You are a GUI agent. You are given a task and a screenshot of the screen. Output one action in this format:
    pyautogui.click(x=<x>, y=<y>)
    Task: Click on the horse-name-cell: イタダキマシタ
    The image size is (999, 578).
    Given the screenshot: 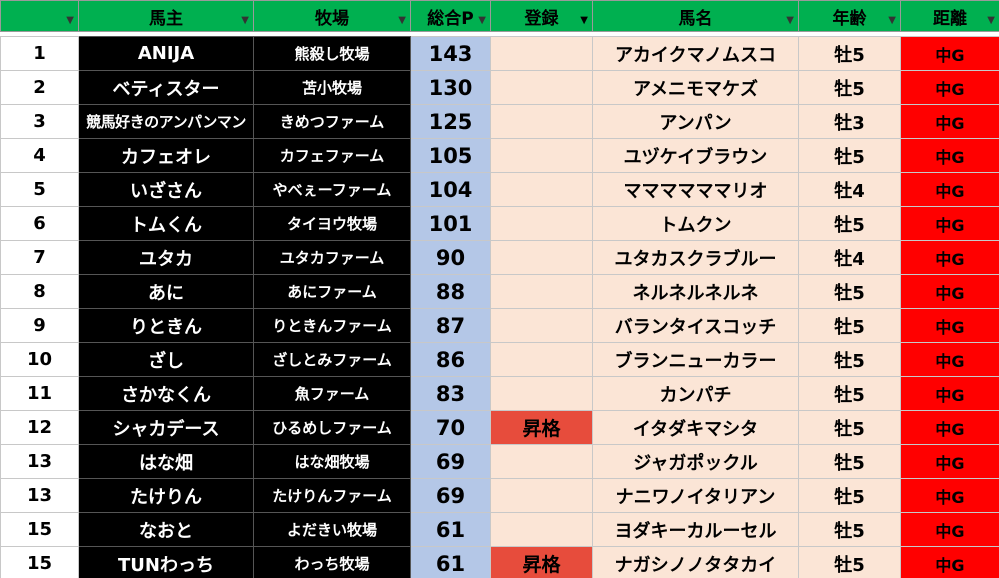 What is the action you would take?
    pyautogui.click(x=695, y=427)
    